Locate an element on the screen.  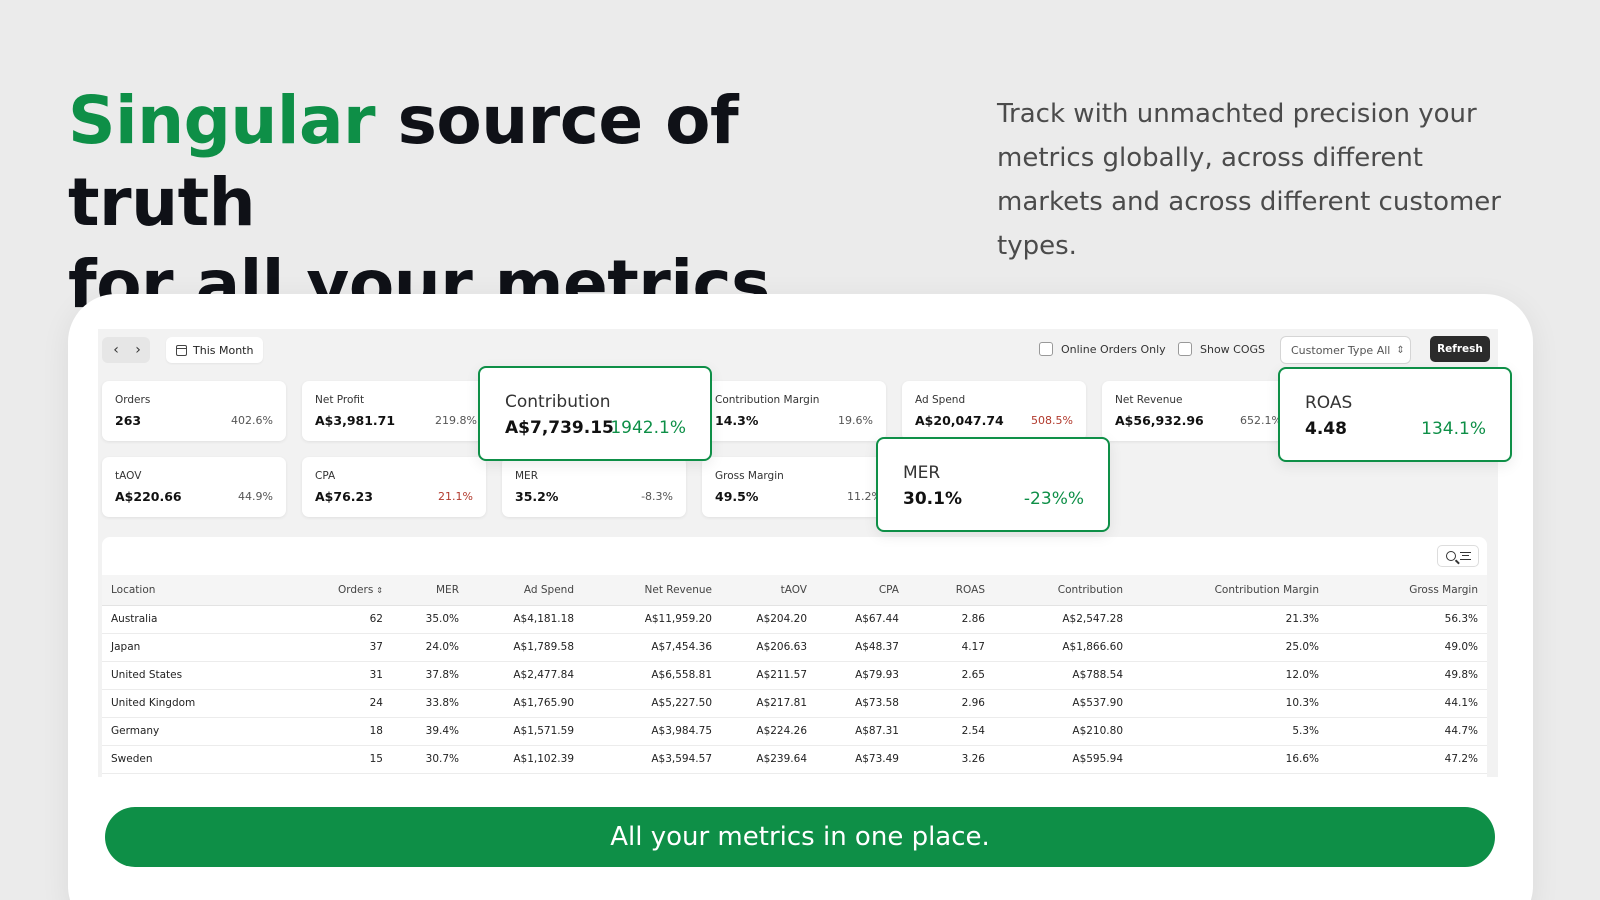
calendar-icon is located at coordinates (181, 350).